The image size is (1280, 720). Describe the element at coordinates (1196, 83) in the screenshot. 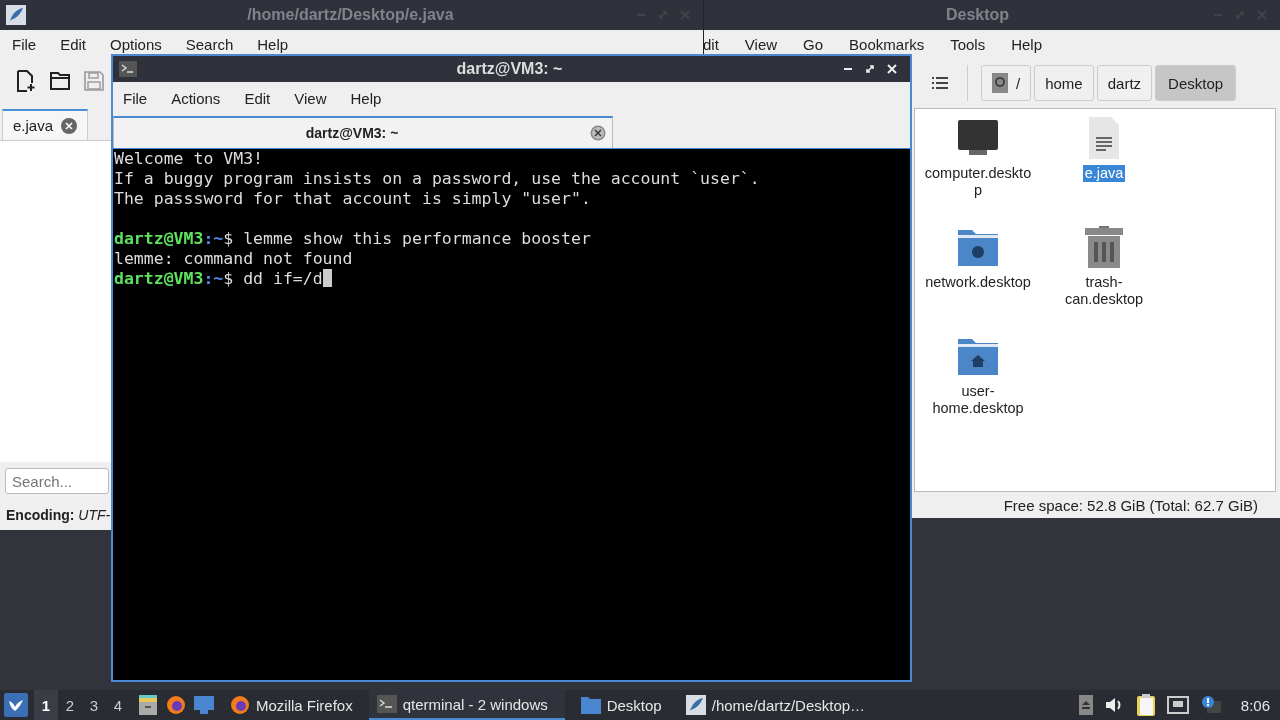

I see `path-button: Desktop` at that location.